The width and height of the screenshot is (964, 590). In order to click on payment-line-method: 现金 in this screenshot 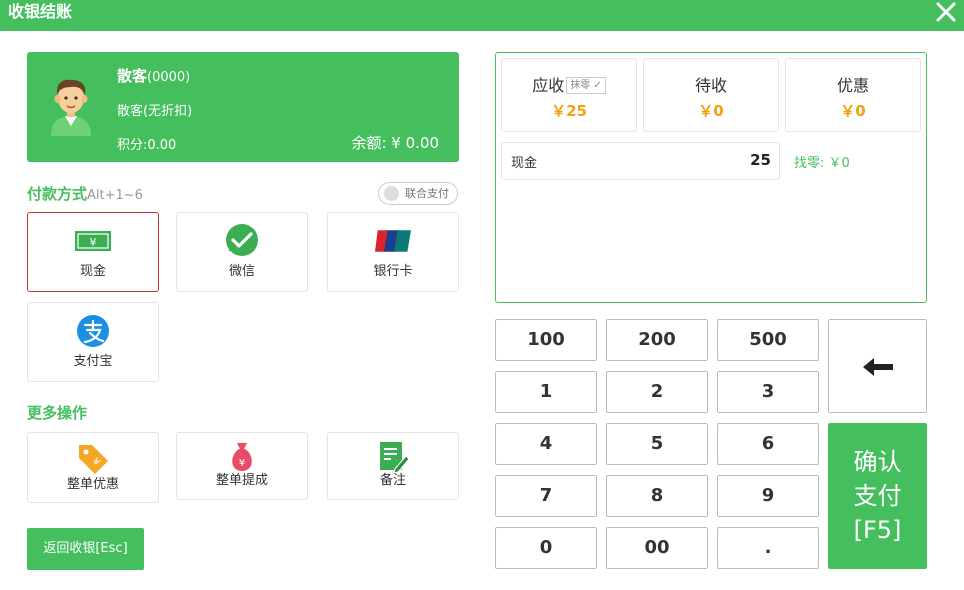, I will do `click(524, 163)`.